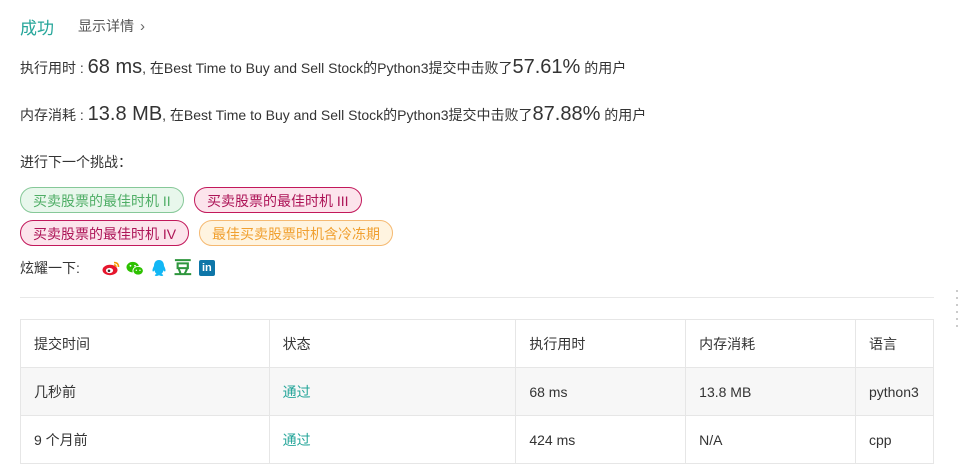 The height and width of the screenshot is (464, 963). What do you see at coordinates (566, 114) in the screenshot?
I see `memory-percent: 87.88%` at bounding box center [566, 114].